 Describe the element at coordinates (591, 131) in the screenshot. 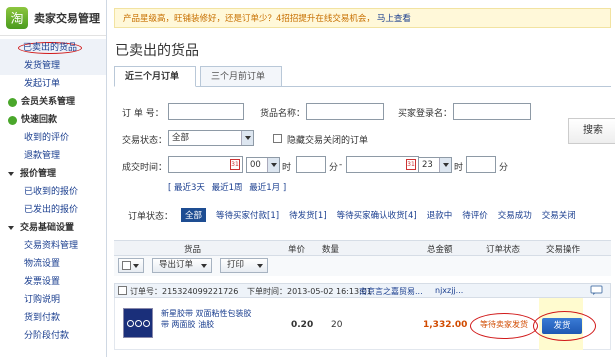

I see `search-button: 搜索` at that location.